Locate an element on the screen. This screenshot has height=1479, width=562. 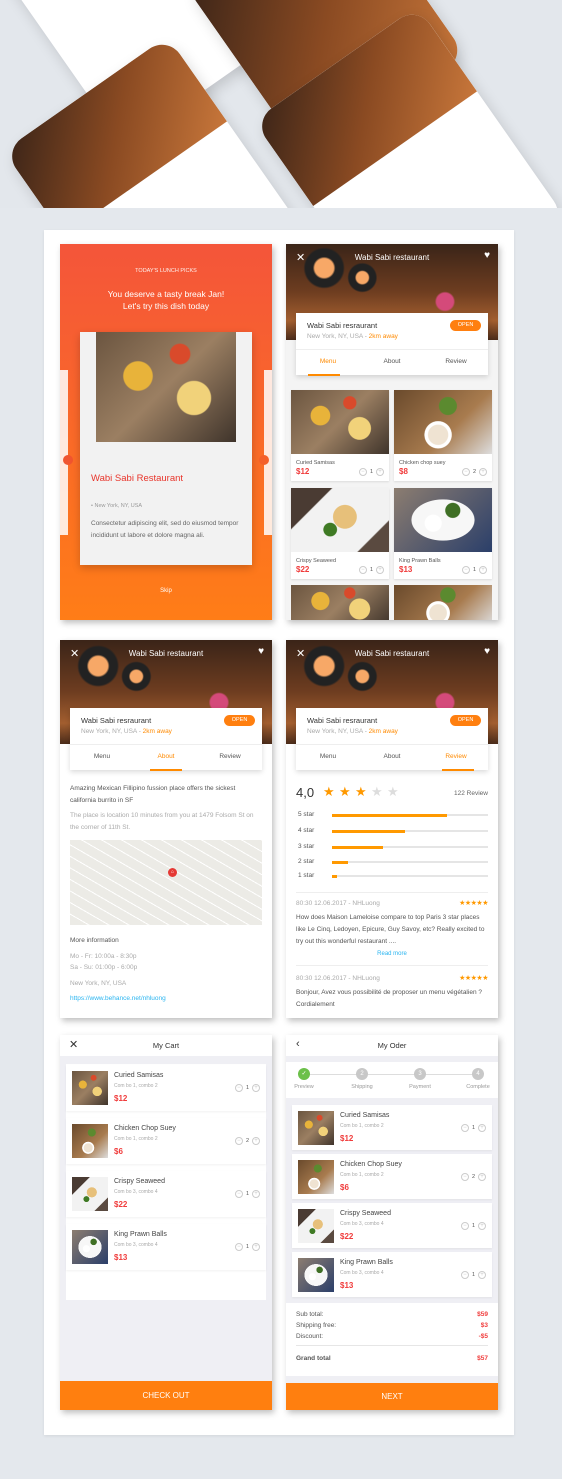
cart-item: Curied Samisas Com bo 1, combo 2 $12 −1 + is located at coordinates (166, 1088).